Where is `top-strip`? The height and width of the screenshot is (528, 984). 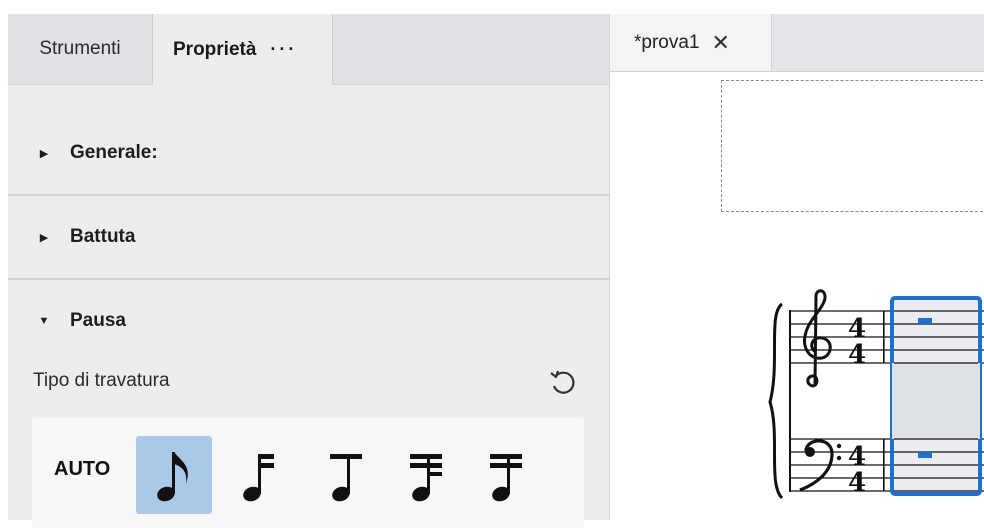 top-strip is located at coordinates (492, 7).